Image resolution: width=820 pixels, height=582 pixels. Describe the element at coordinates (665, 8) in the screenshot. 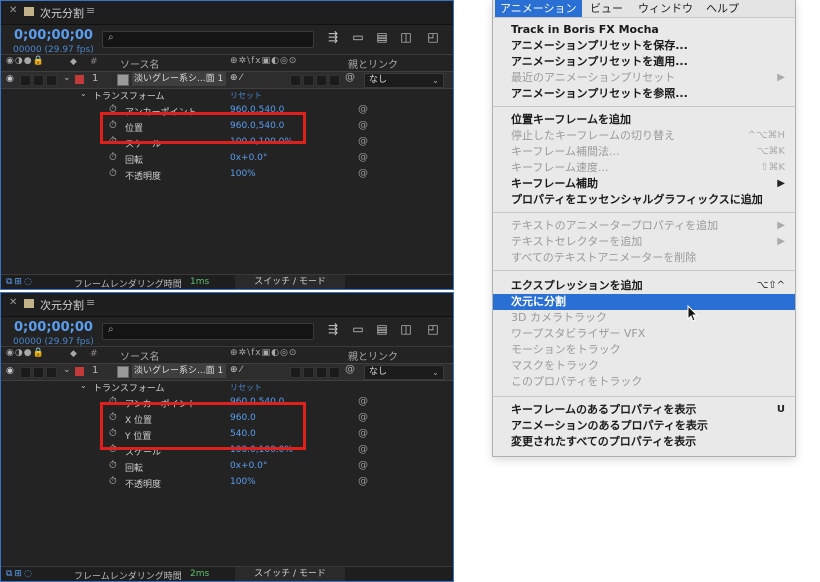

I see `menu-window: ウィンドウ` at that location.